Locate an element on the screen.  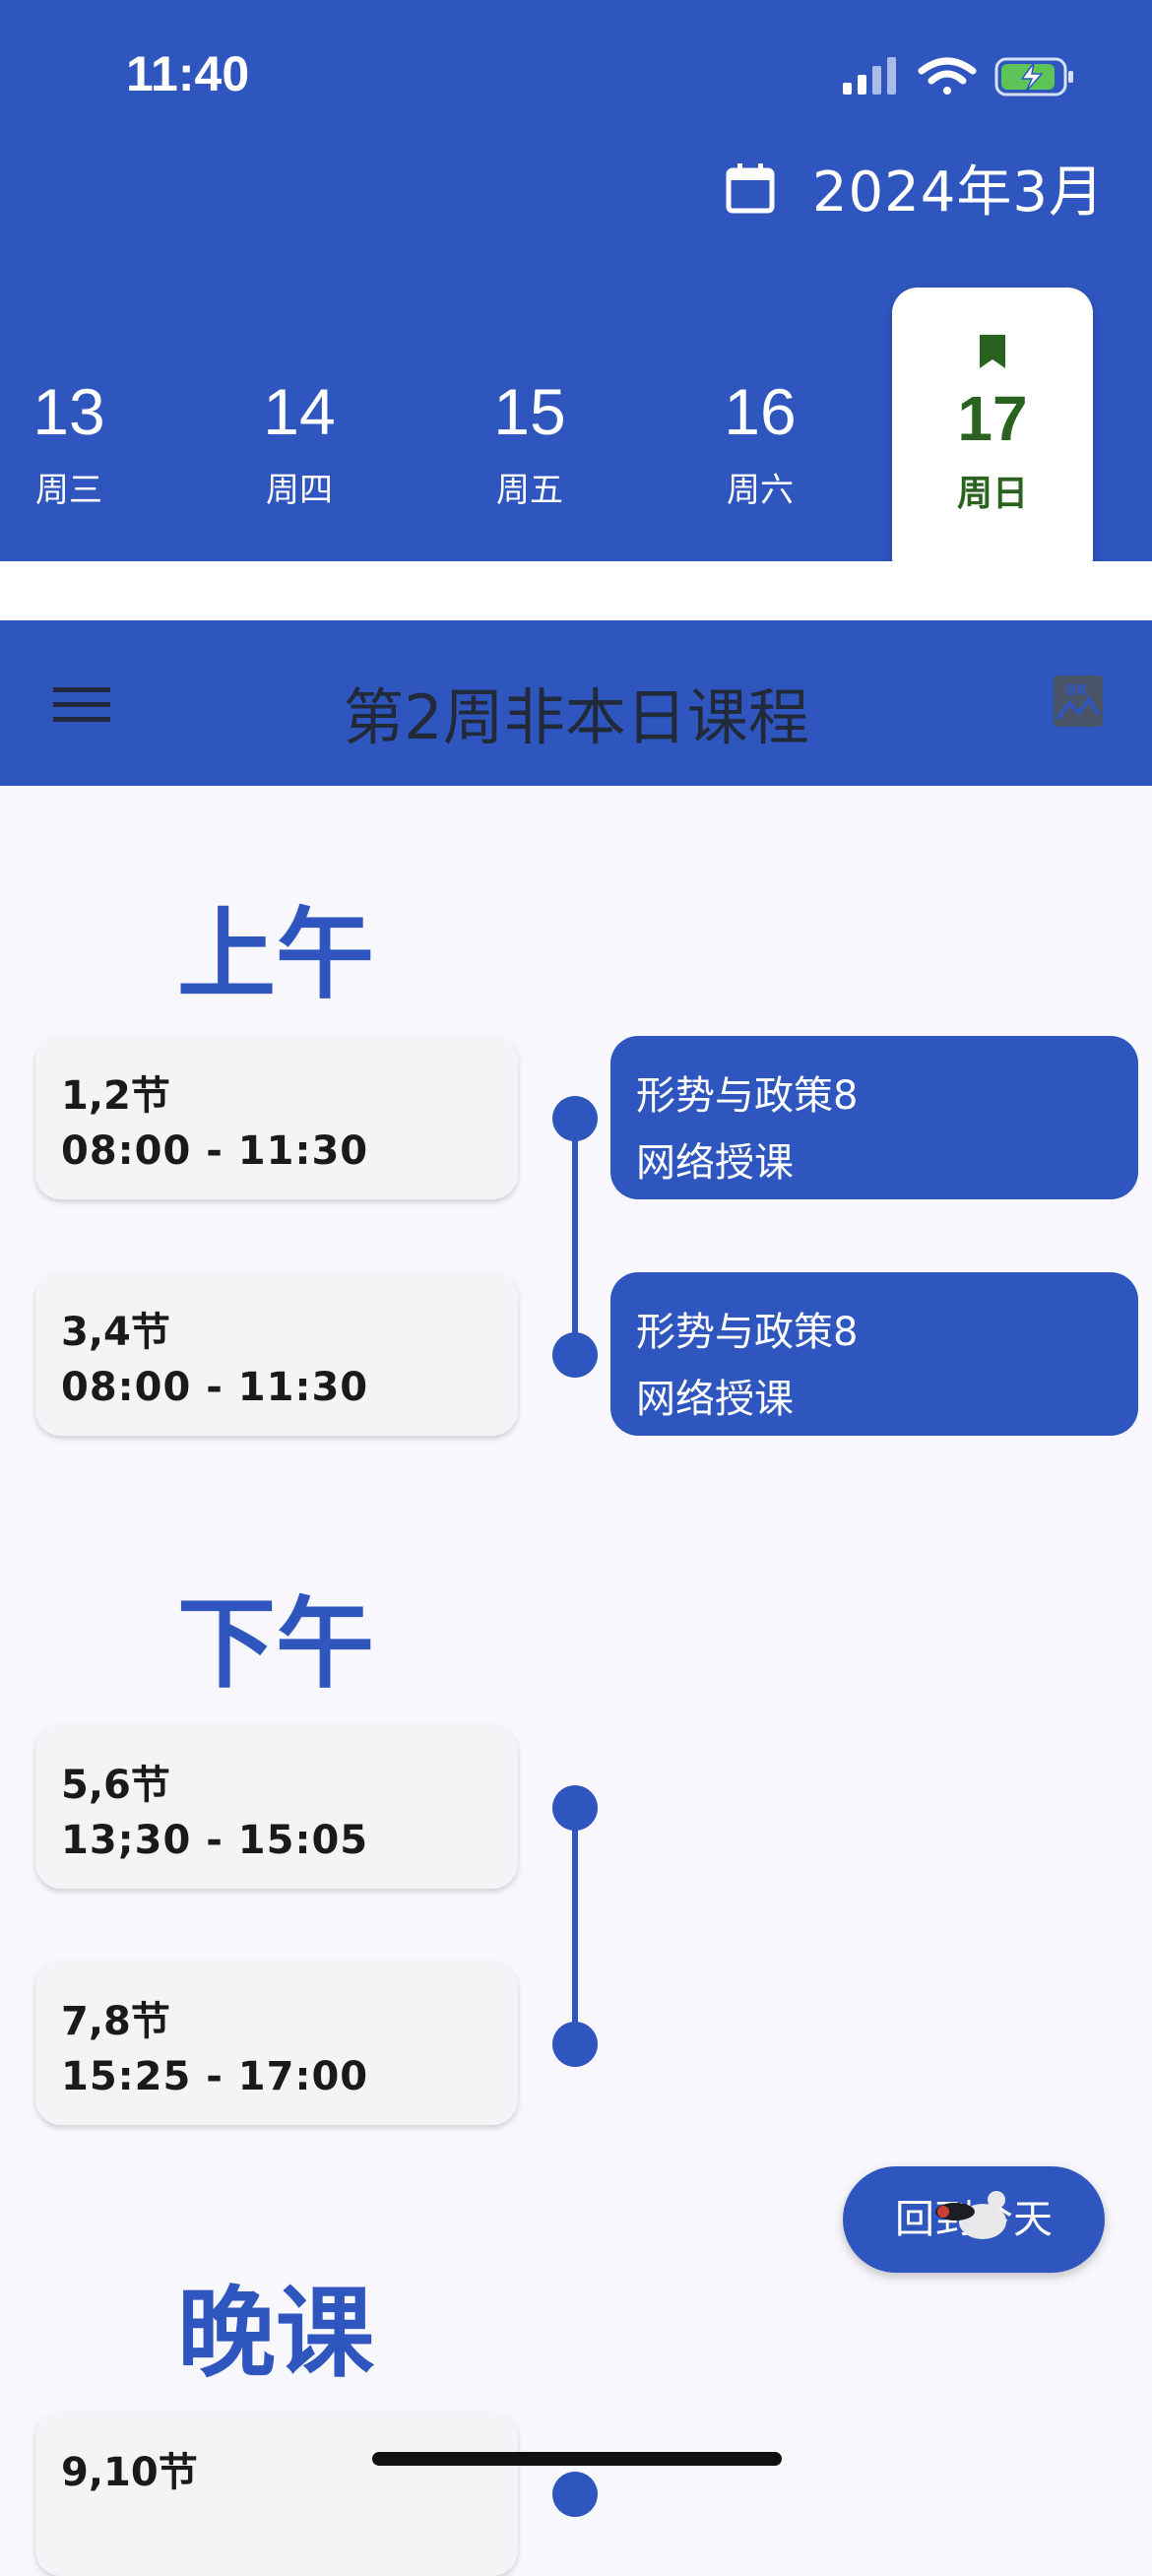
month-selector: 2024年3月 is located at coordinates (915, 187).